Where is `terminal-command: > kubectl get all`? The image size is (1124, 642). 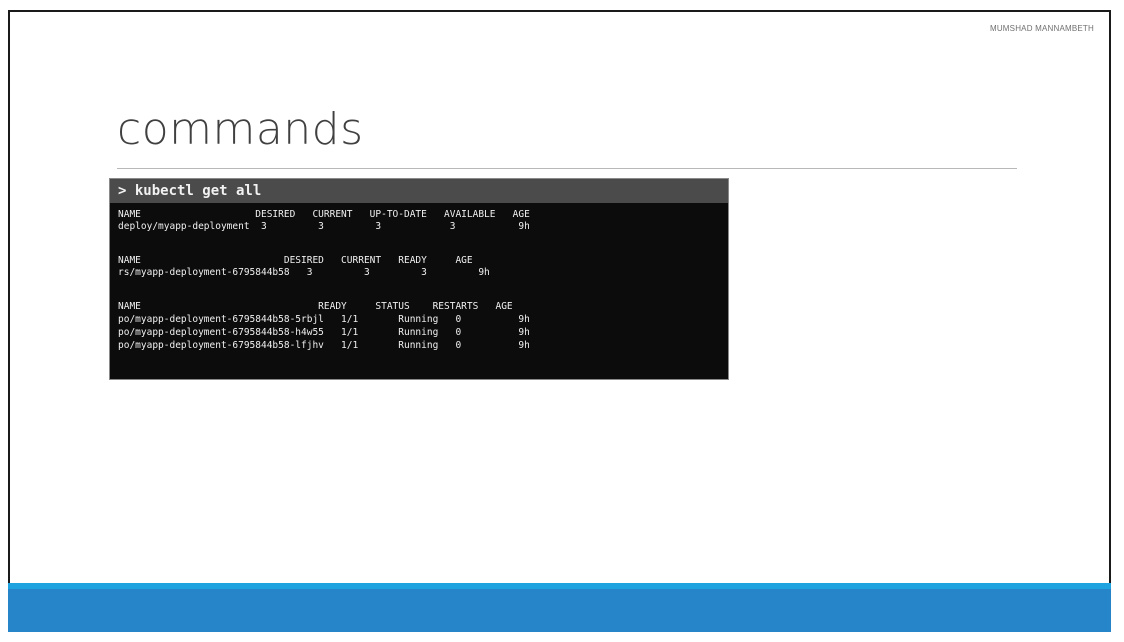 terminal-command: > kubectl get all is located at coordinates (419, 191).